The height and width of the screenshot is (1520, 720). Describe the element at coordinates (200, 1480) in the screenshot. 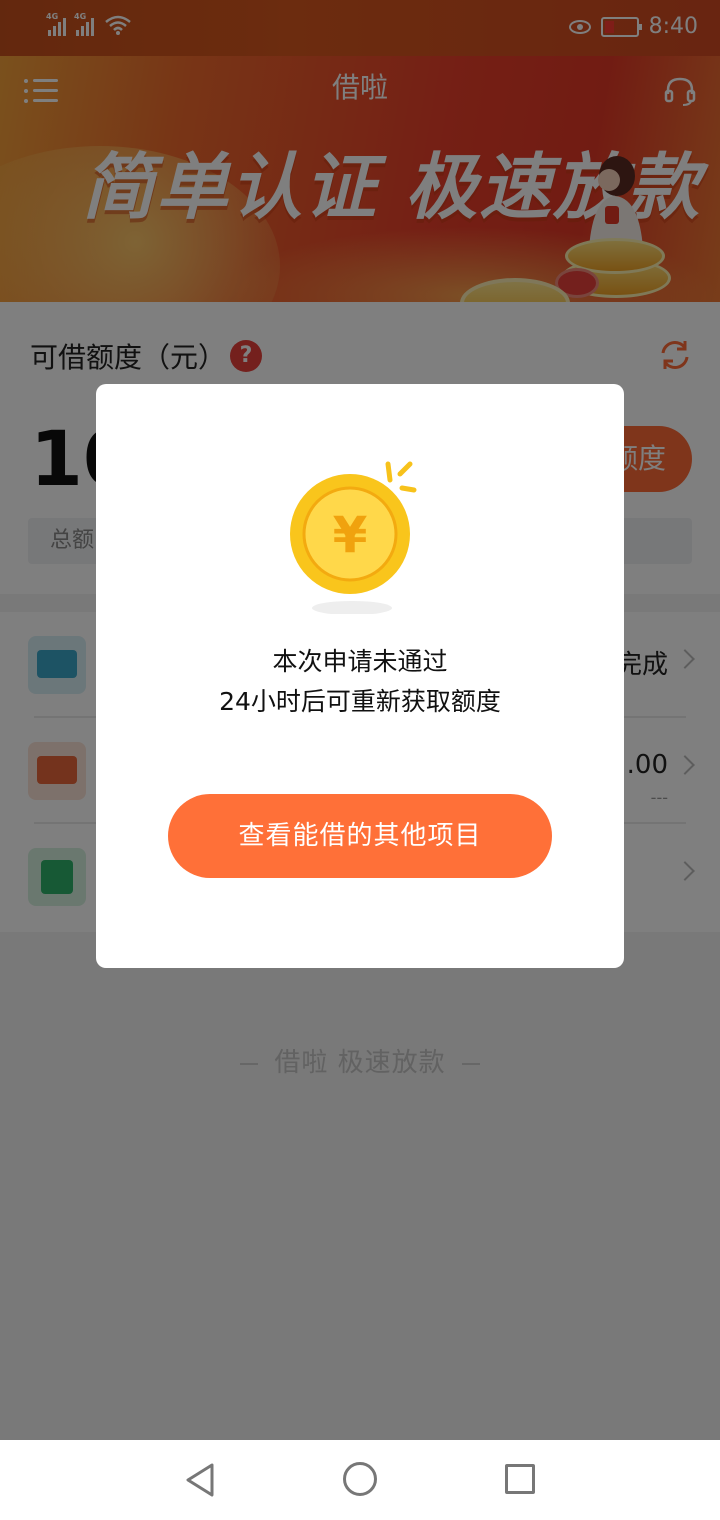

I see `back-icon` at that location.